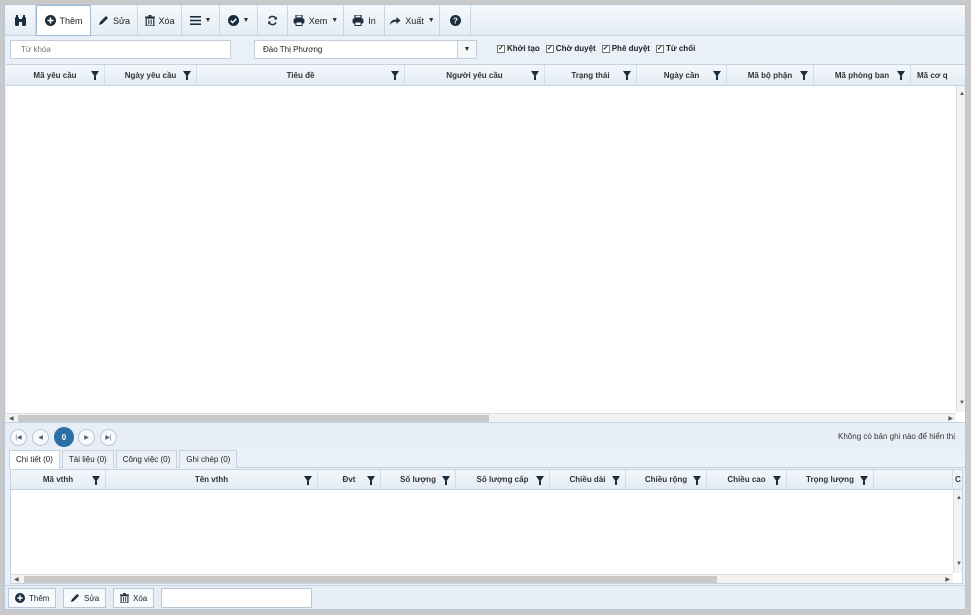 This screenshot has height=615, width=971. What do you see at coordinates (947, 580) in the screenshot?
I see `scroll-right-icon: ▶` at bounding box center [947, 580].